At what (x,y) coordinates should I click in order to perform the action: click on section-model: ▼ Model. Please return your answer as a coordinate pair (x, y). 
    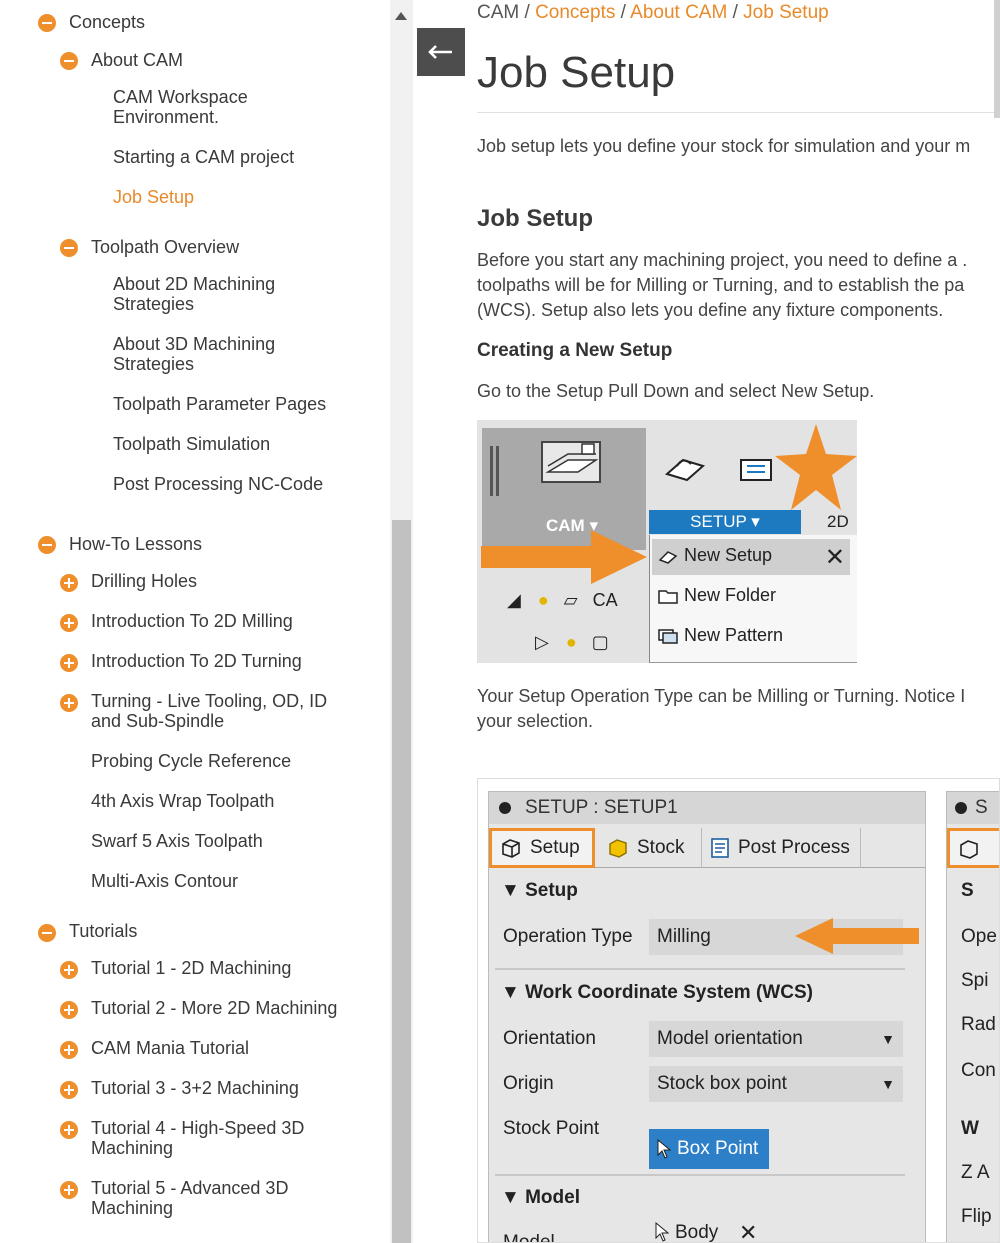
    Looking at the image, I should click on (540, 1198).